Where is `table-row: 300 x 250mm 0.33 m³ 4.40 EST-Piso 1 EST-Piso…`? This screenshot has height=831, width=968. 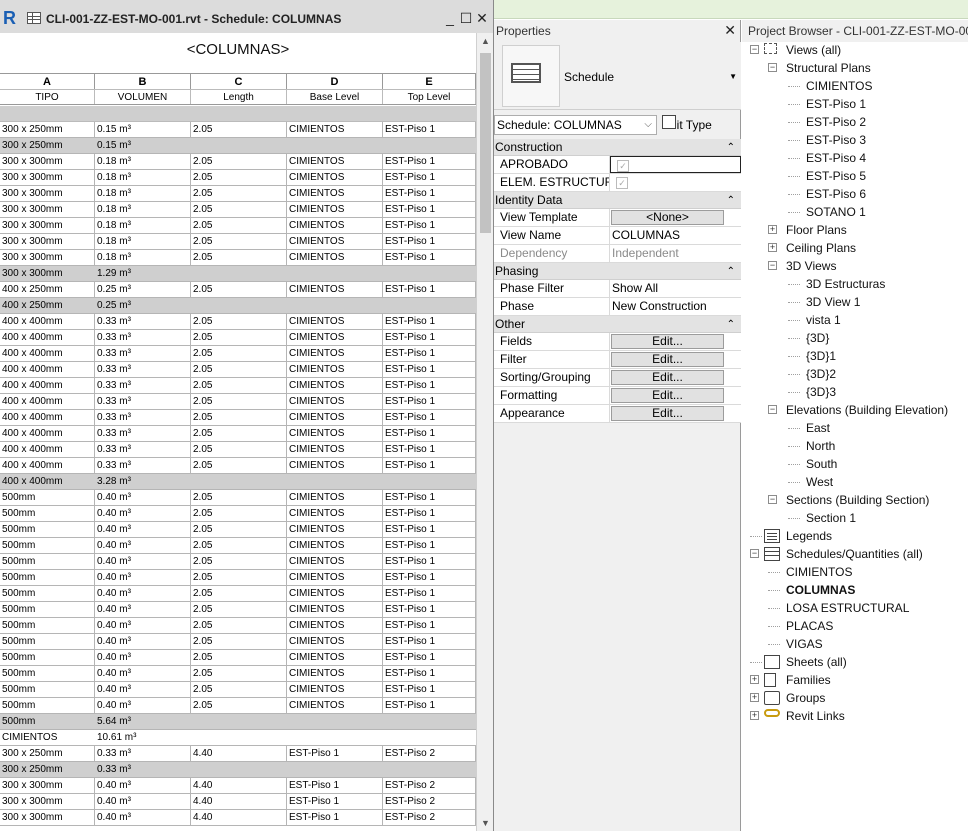
table-row: 300 x 250mm 0.33 m³ 4.40 EST-Piso 1 EST-Piso… is located at coordinates (238, 754).